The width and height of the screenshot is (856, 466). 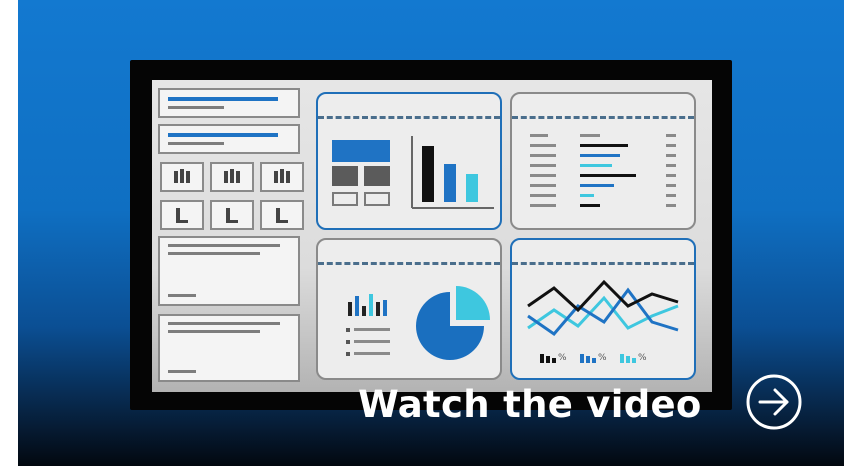 I want to click on line-chart-icon, so click(x=603, y=308).